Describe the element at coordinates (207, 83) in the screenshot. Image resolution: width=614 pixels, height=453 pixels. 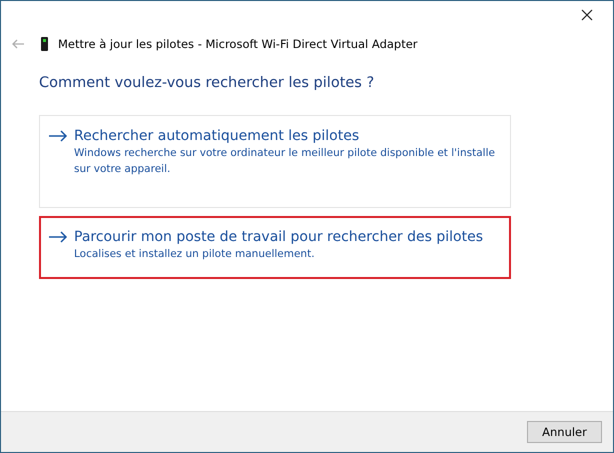
I see `page-heading: Comment voulez-vous rechercher les pilotes ?` at that location.